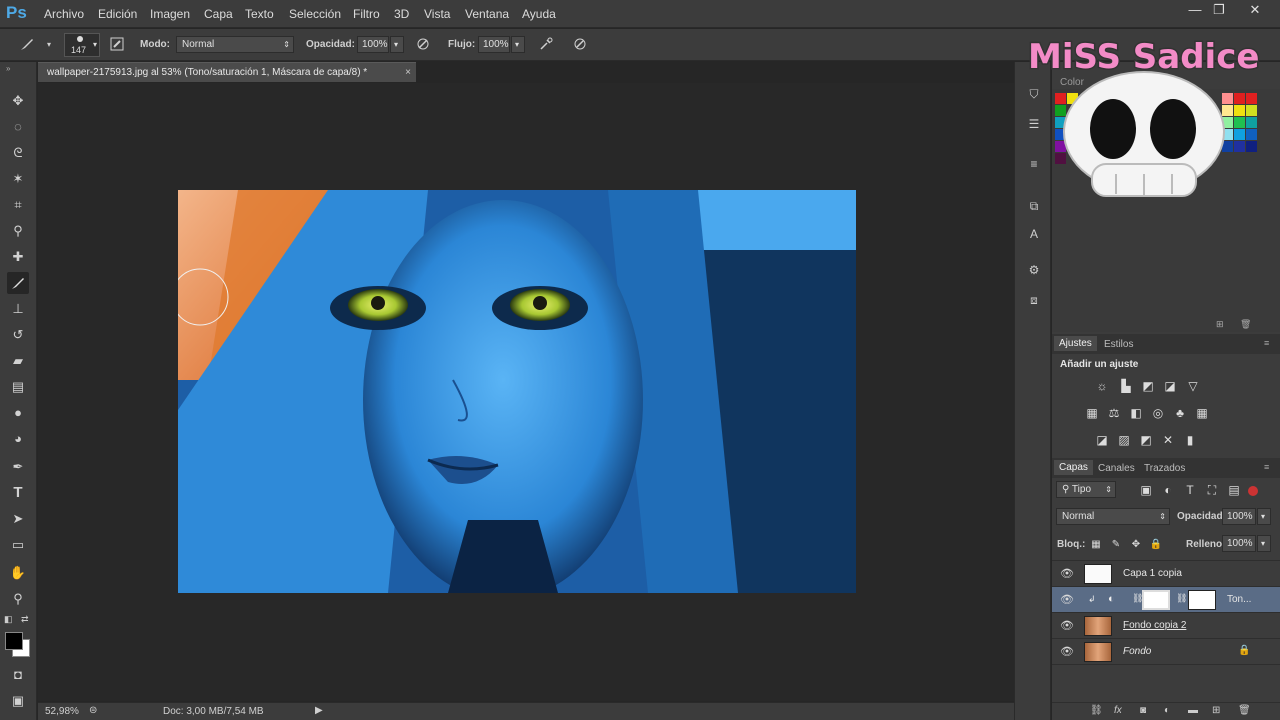 The image size is (1280, 720). Describe the element at coordinates (1166, 574) in the screenshot. I see `layer-row: 👁 Capa 1 copia` at that location.